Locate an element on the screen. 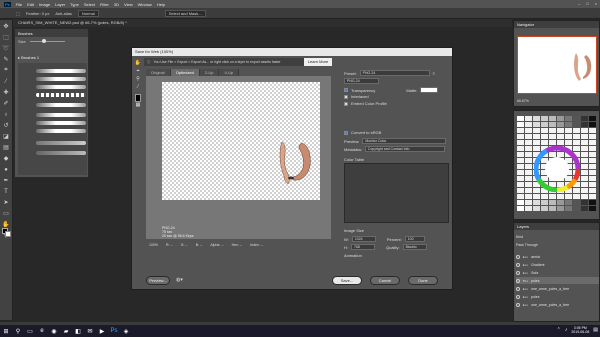 The width and height of the screenshot is (600, 337). eyedropper-tool-icon: ⁄ is located at coordinates (6, 81).